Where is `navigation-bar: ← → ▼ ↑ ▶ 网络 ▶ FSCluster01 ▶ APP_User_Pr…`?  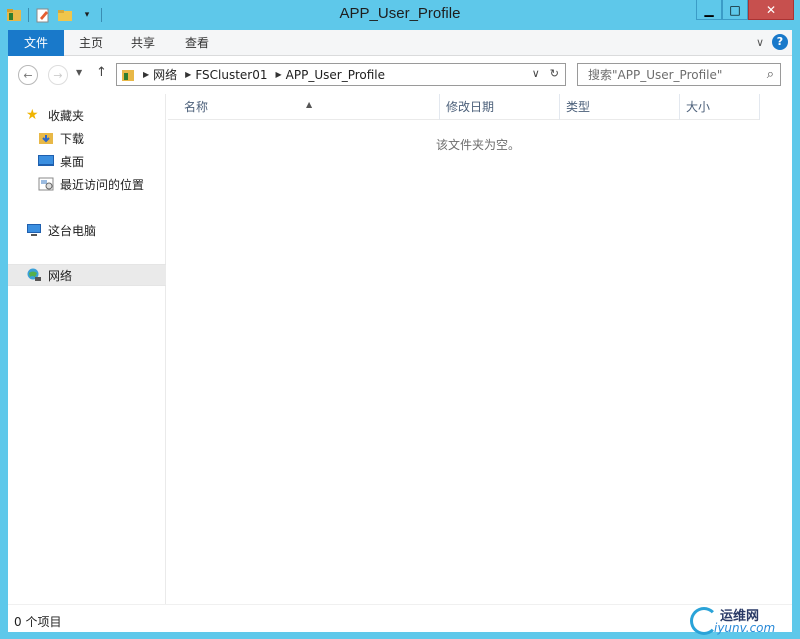
navigation-bar: ← → ▼ ↑ ▶ 网络 ▶ FSCluster01 ▶ APP_User_Pr… is located at coordinates (400, 75).